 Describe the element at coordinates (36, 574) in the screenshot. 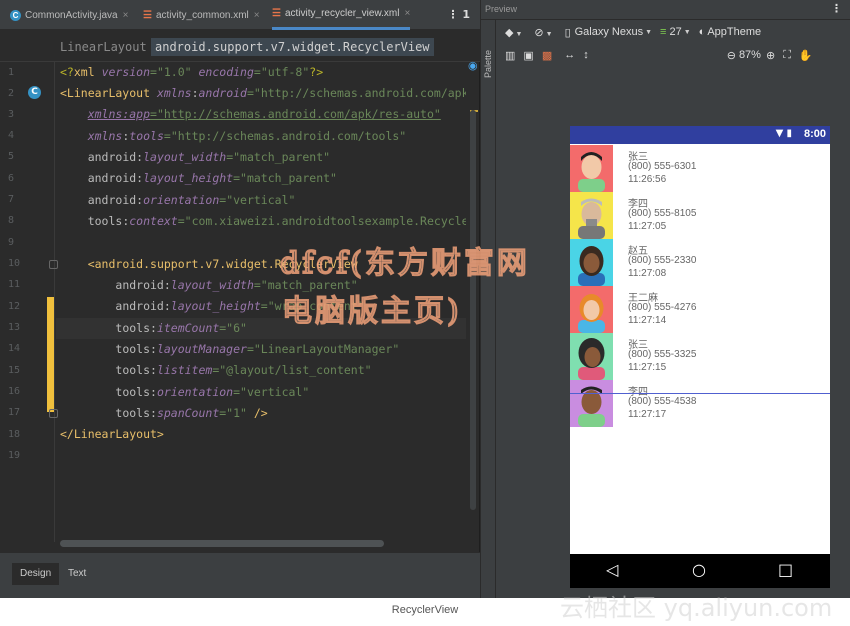

I see `tab-design: Design` at that location.